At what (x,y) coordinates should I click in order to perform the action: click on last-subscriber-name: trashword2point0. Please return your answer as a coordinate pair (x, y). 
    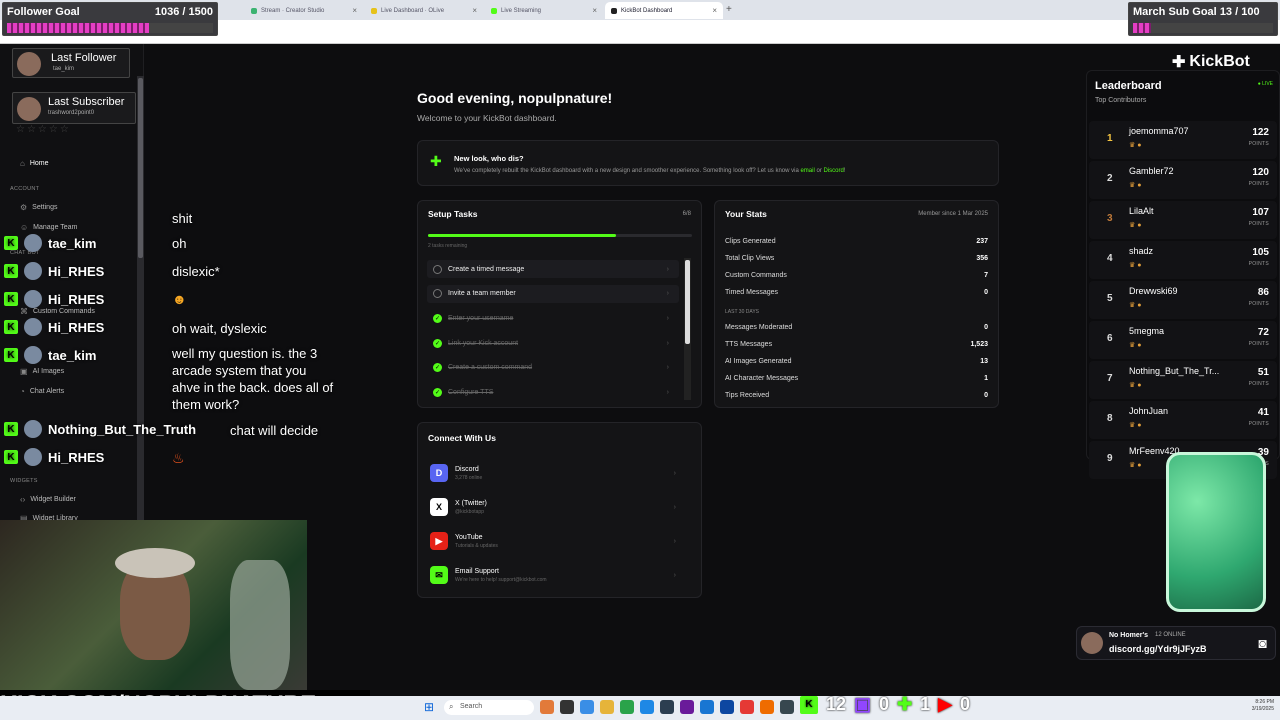
    Looking at the image, I should click on (71, 113).